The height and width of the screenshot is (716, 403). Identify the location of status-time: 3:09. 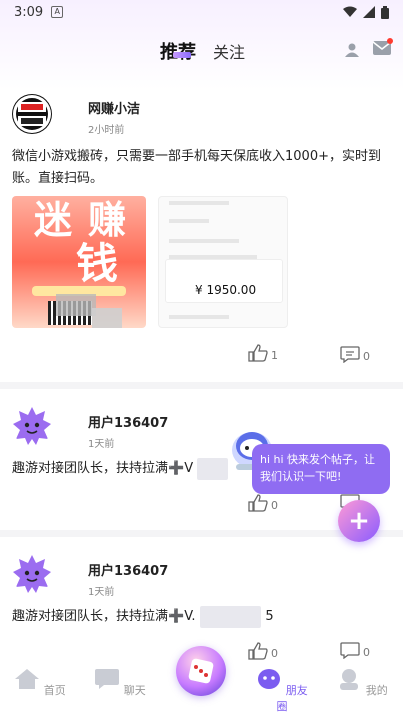
(29, 12).